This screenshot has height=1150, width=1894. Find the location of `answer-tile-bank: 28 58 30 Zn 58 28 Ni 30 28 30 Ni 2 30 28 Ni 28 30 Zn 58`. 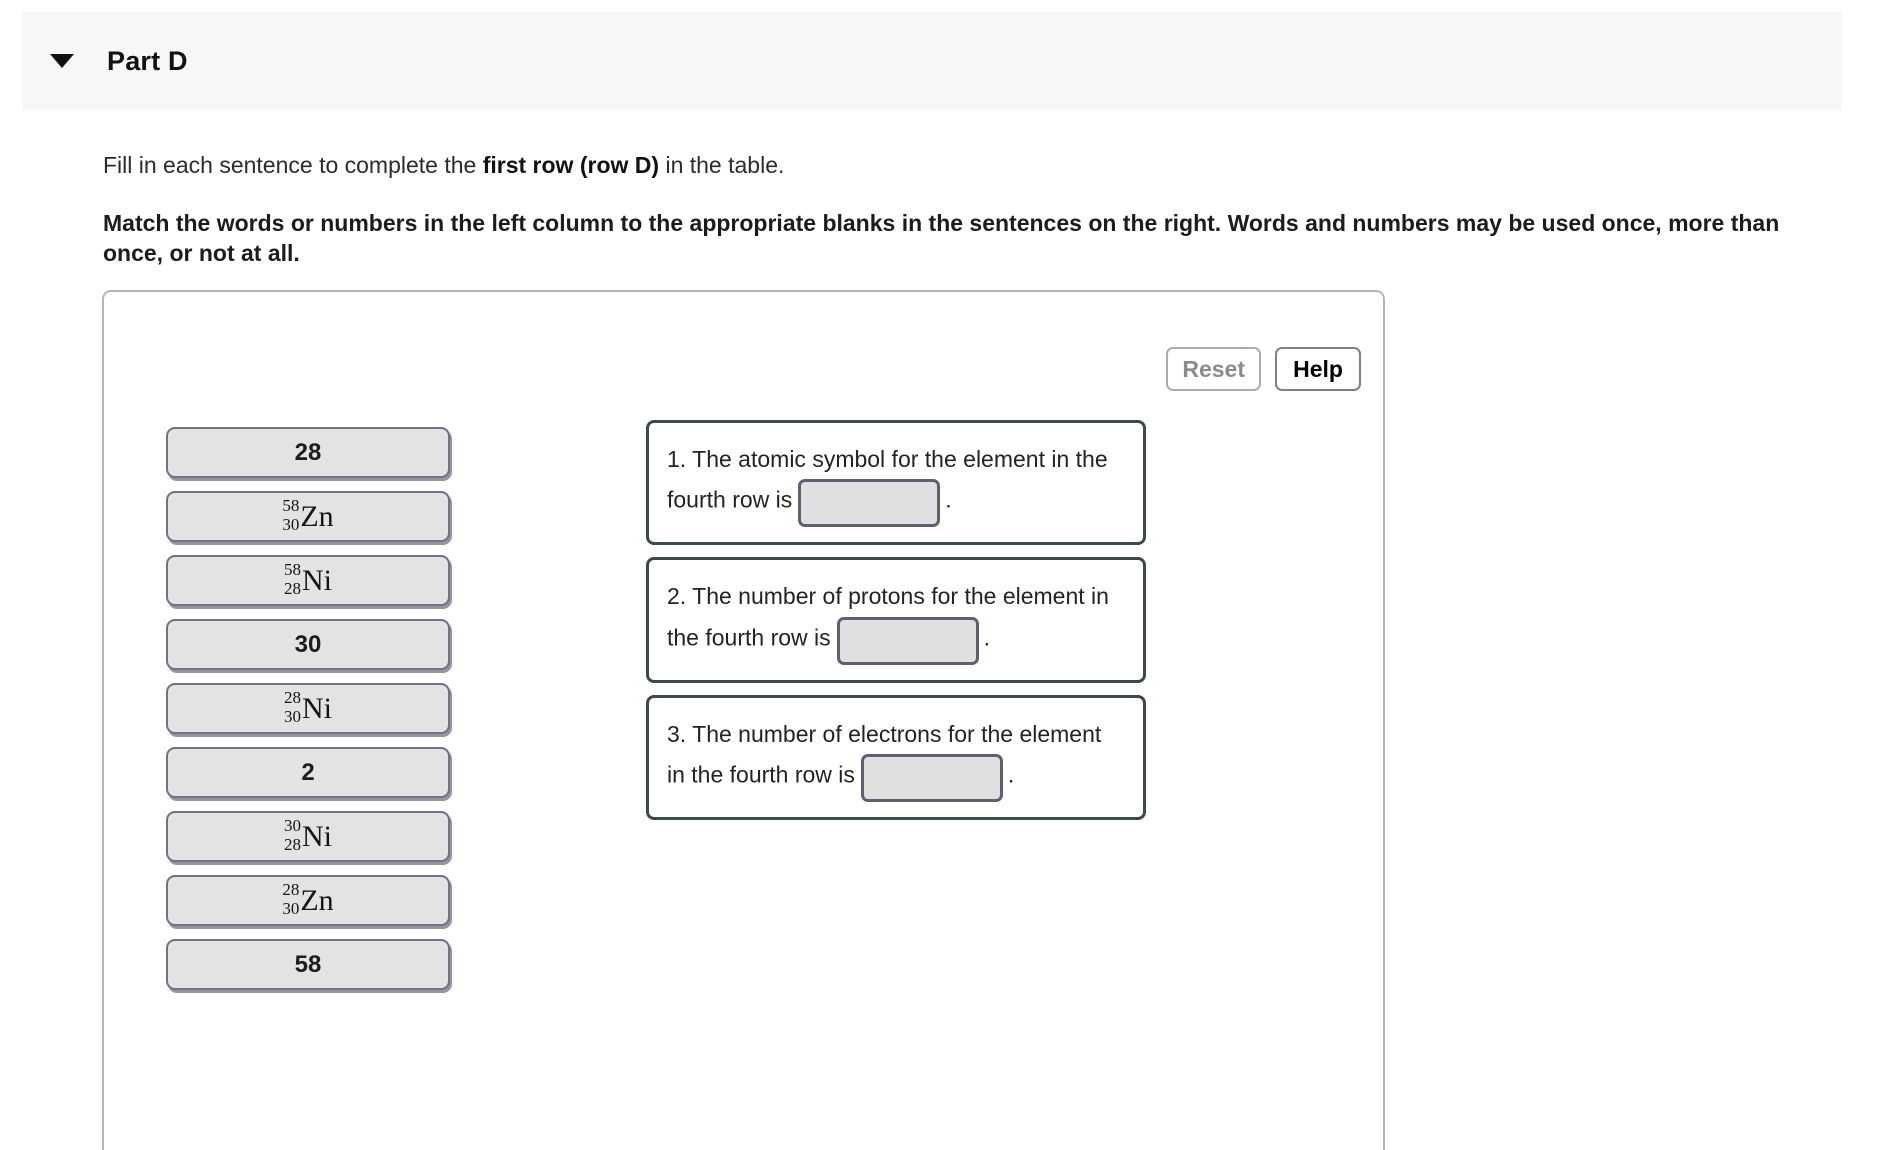

answer-tile-bank: 28 58 30 Zn 58 28 Ni 30 28 30 Ni 2 30 28 Ni 28 30 Zn 58 is located at coordinates (308, 708).